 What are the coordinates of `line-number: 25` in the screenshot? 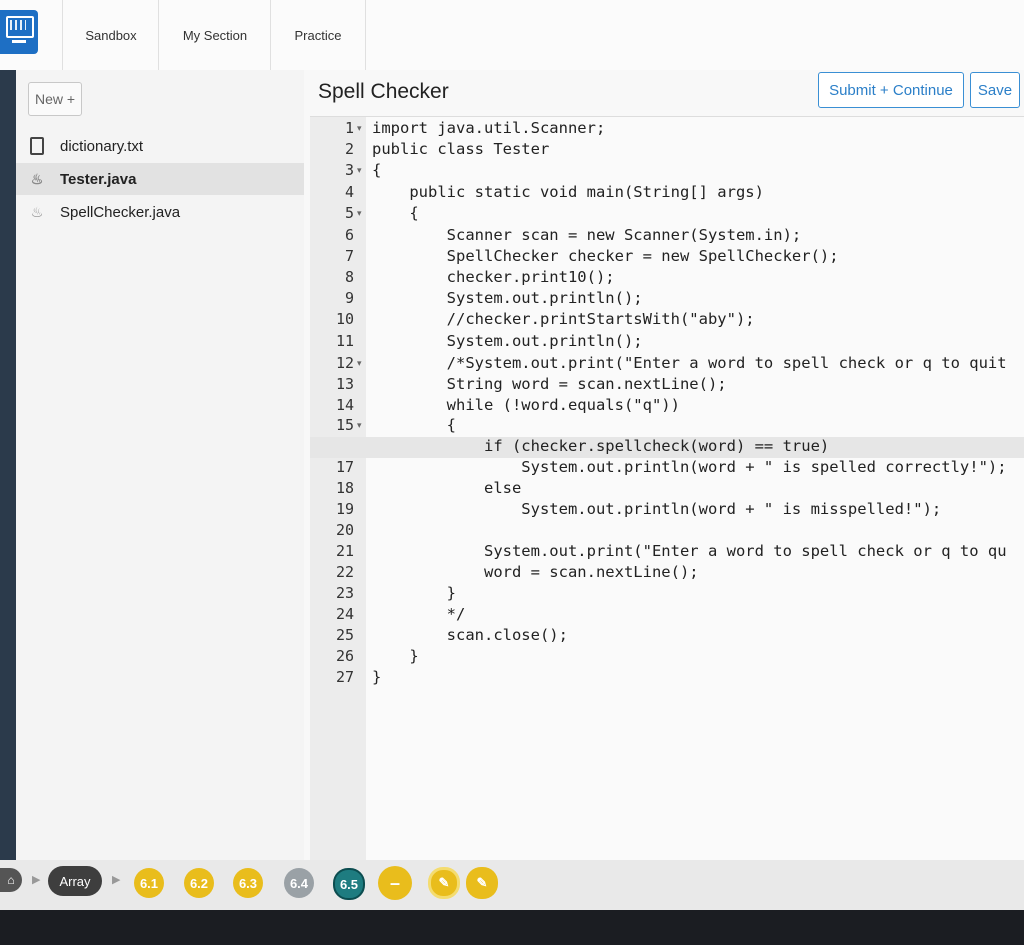 It's located at (344, 635).